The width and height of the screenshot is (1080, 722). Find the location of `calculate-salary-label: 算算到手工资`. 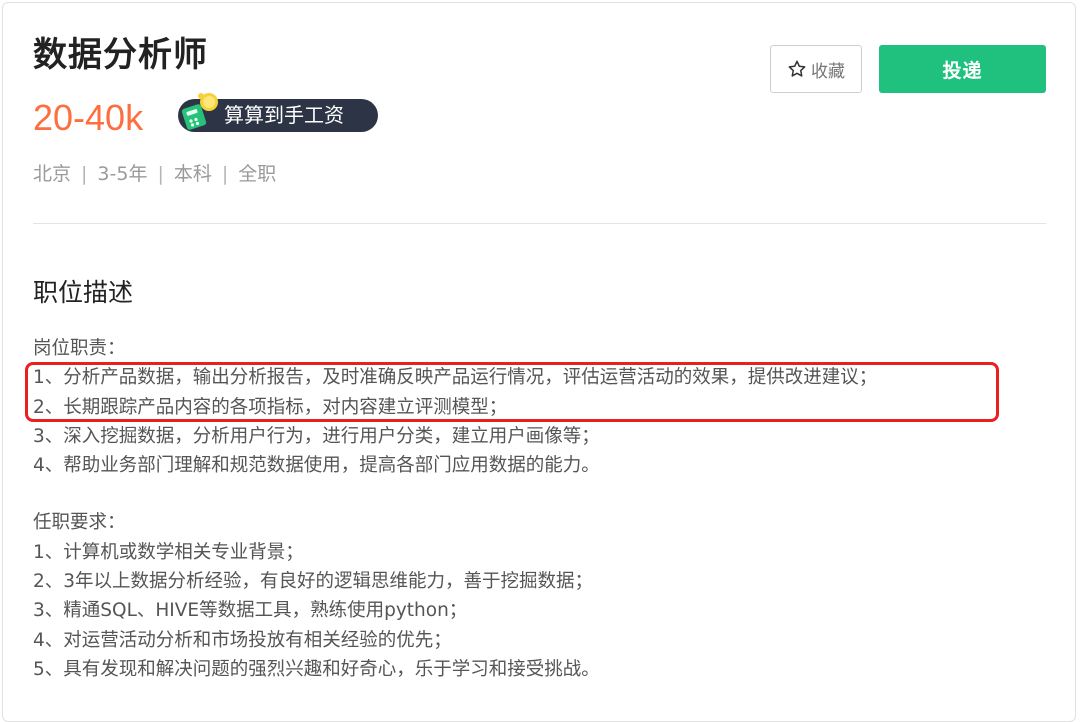

calculate-salary-label: 算算到手工资 is located at coordinates (284, 115).